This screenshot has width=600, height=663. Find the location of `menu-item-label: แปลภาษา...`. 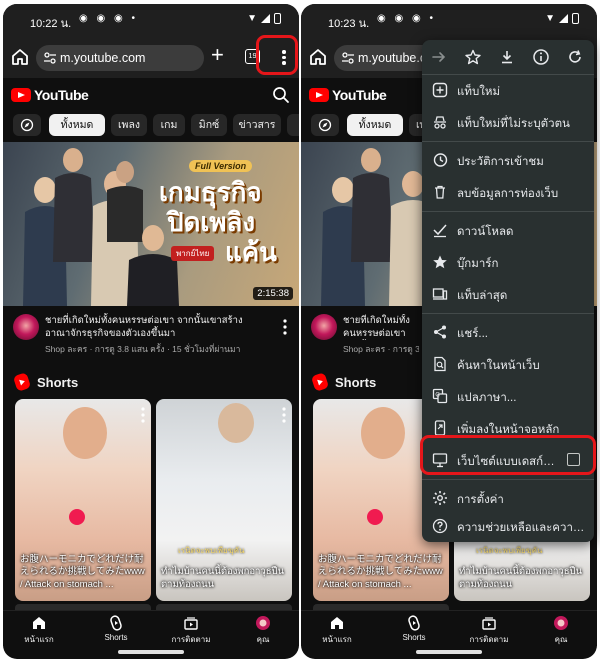

menu-item-label: แปลภาษา... is located at coordinates (487, 398).